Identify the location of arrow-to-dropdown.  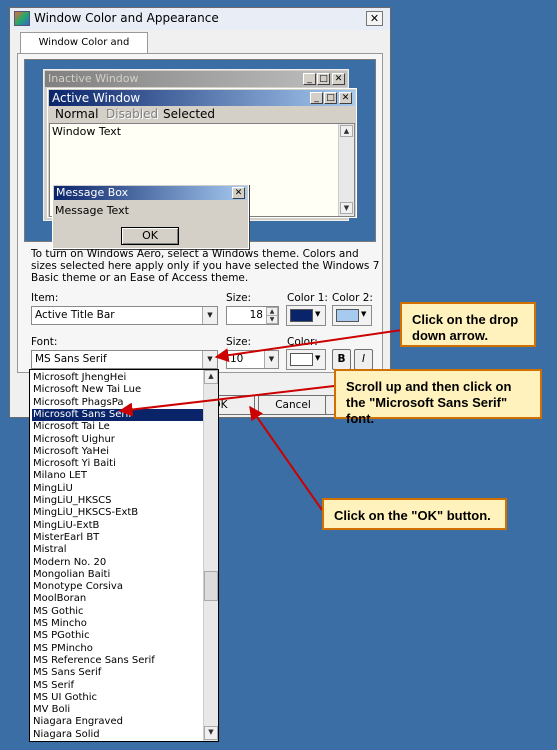
(308, 346).